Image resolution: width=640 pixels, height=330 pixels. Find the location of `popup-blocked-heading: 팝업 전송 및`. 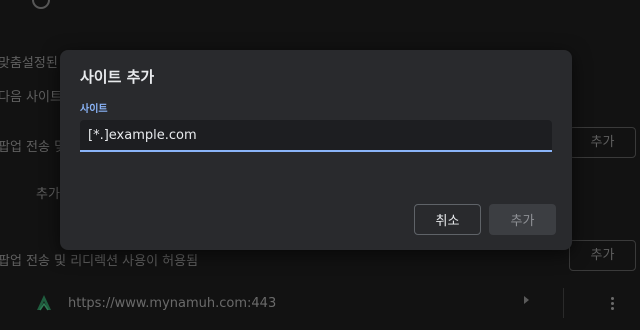

popup-blocked-heading: 팝업 전송 및 is located at coordinates (33, 147).